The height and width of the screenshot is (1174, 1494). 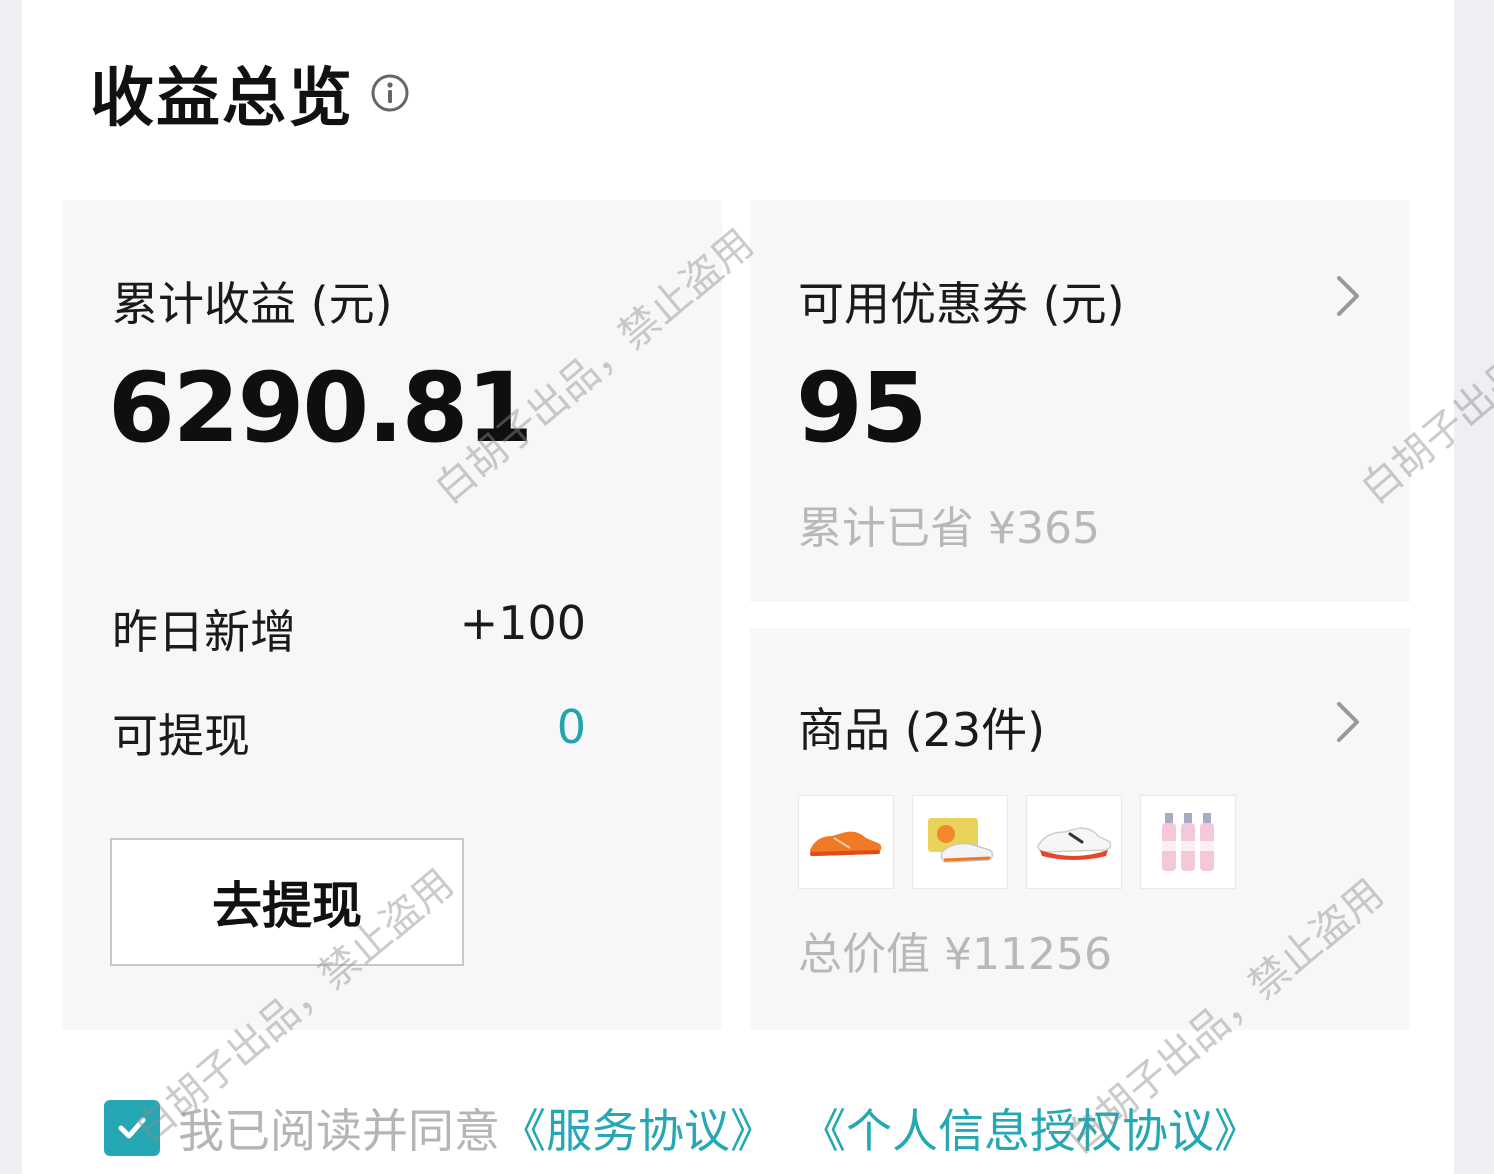 I want to click on checkmark-icon, so click(x=132, y=1128).